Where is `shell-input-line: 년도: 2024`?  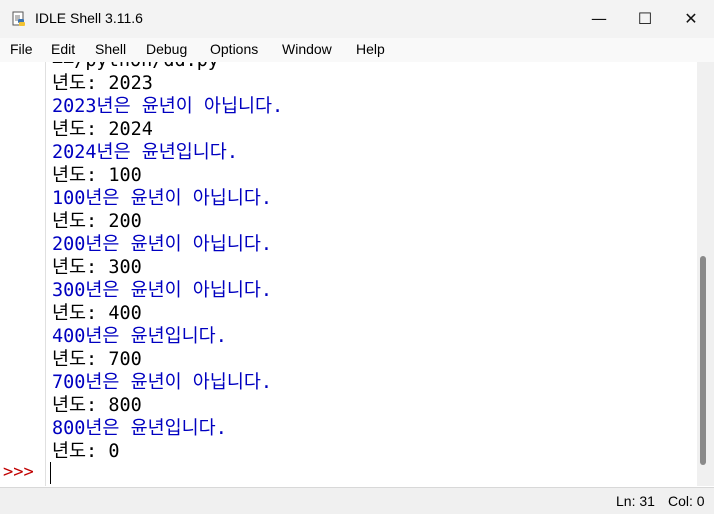
shell-input-line: 년도: 2024 is located at coordinates (102, 129).